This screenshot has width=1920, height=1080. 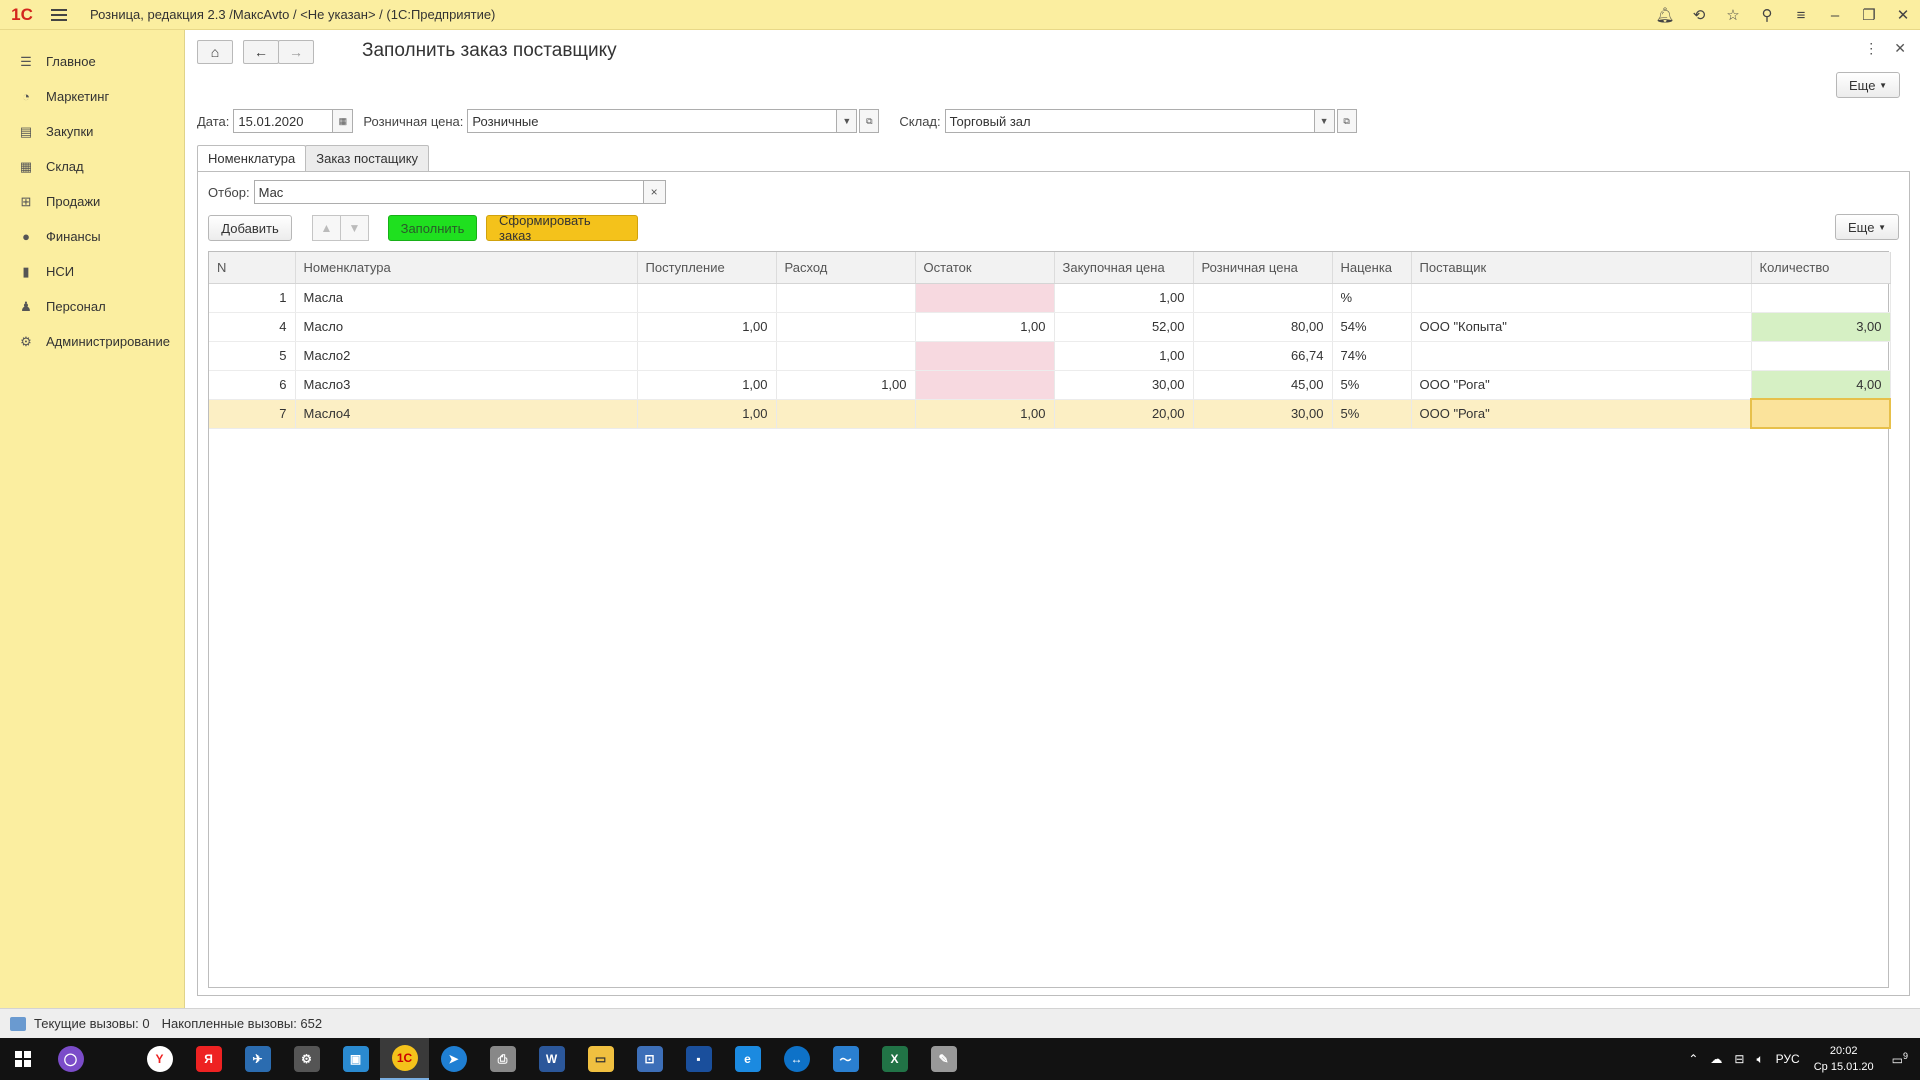 What do you see at coordinates (92, 61) in the screenshot?
I see `sidebar-item-main: ☰ Главное` at bounding box center [92, 61].